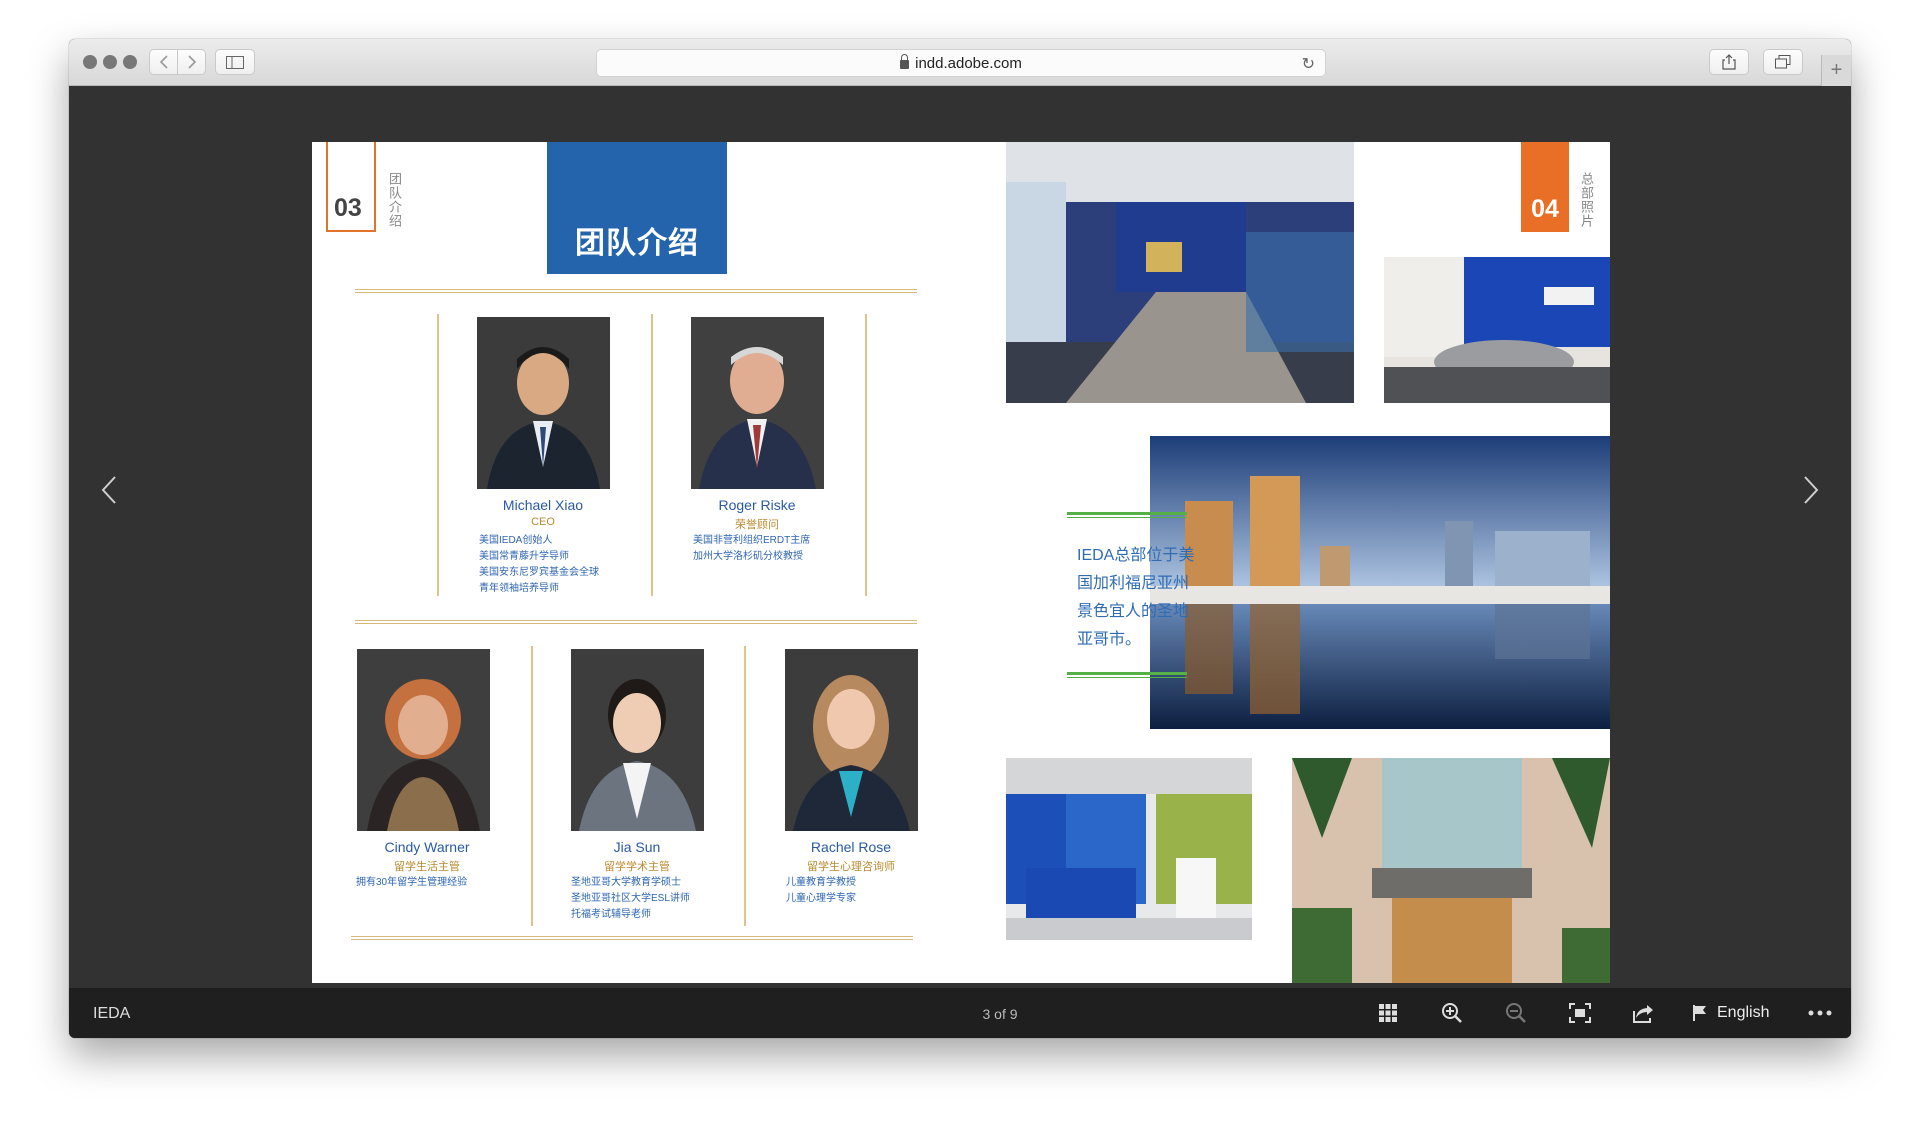  I want to click on new-tab-button: +, so click(1836, 70).